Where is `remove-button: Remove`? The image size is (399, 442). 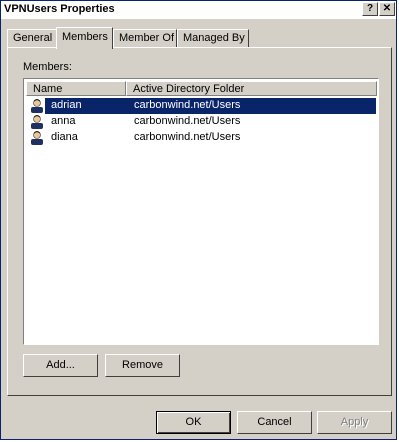 remove-button: Remove is located at coordinates (142, 365).